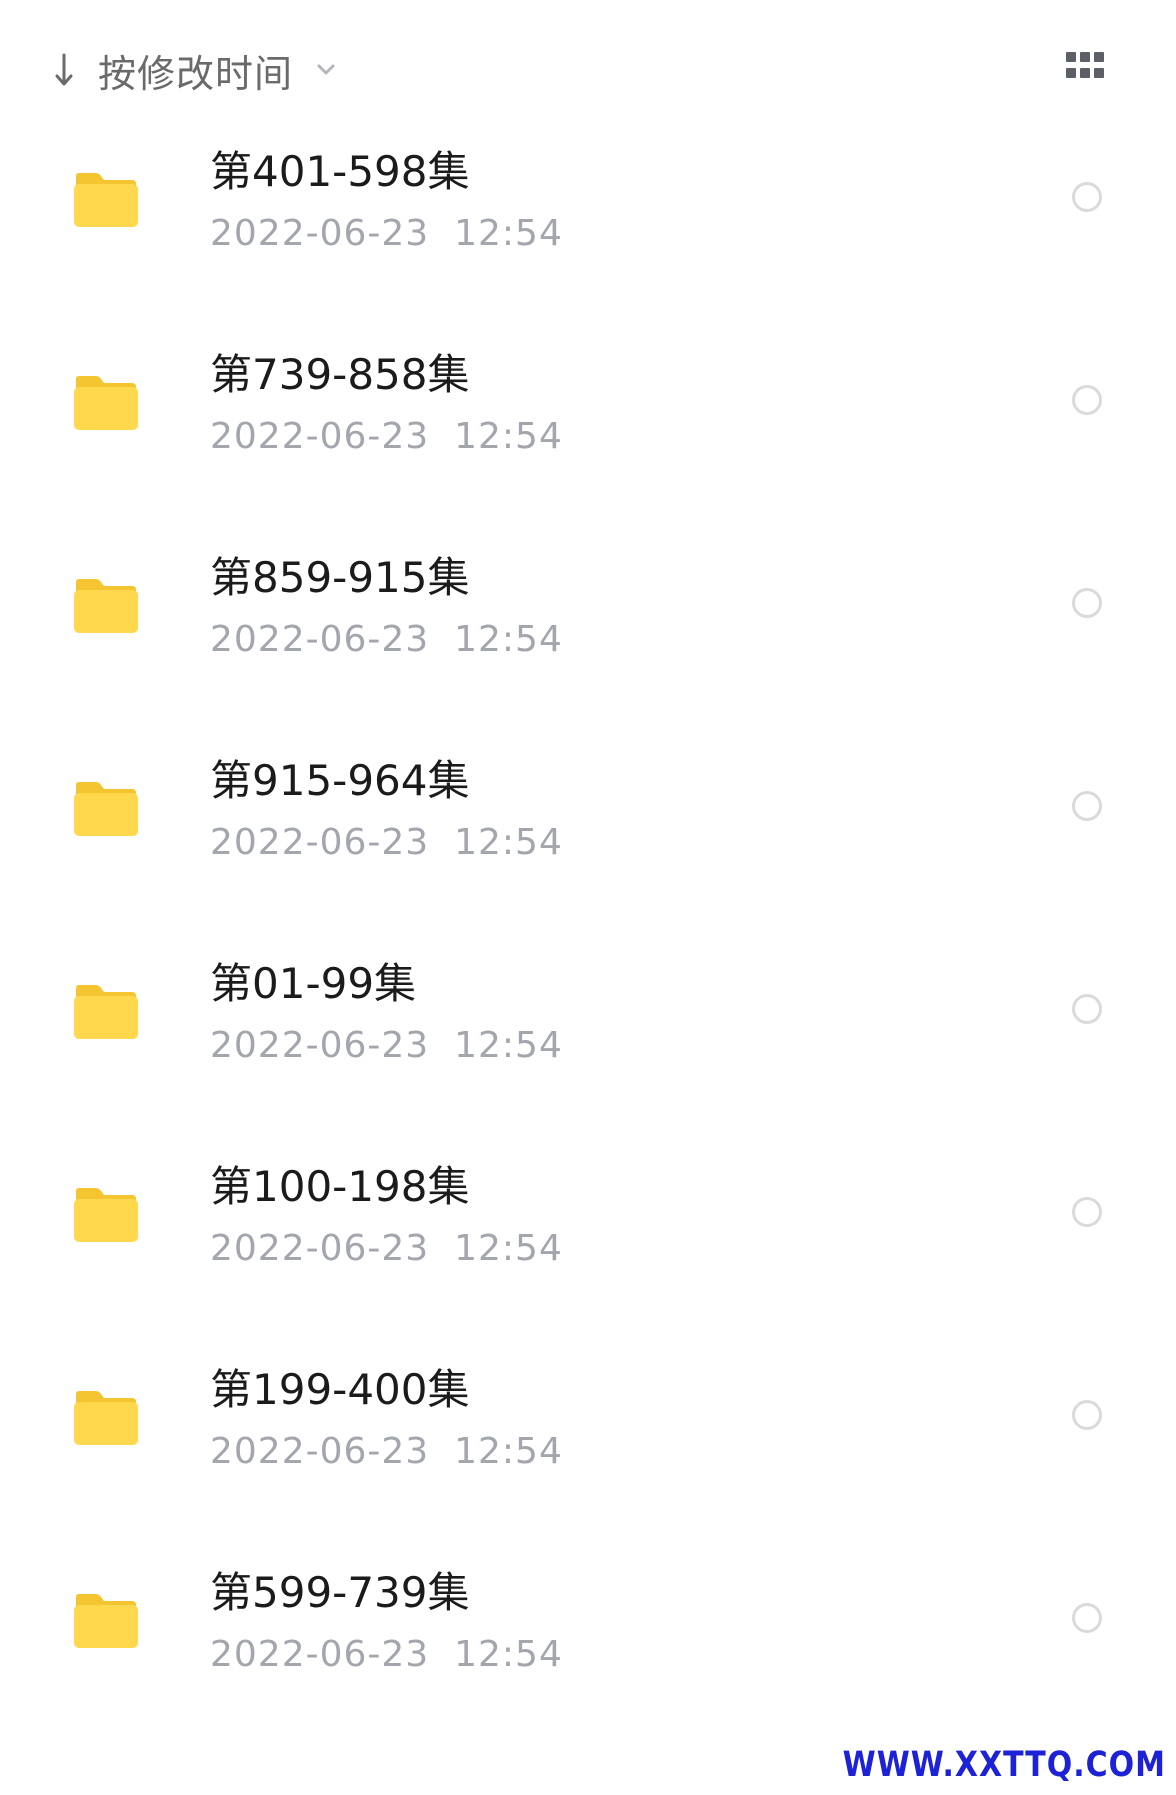 The width and height of the screenshot is (1176, 1795). I want to click on sort-label: 按修改时间, so click(196, 73).